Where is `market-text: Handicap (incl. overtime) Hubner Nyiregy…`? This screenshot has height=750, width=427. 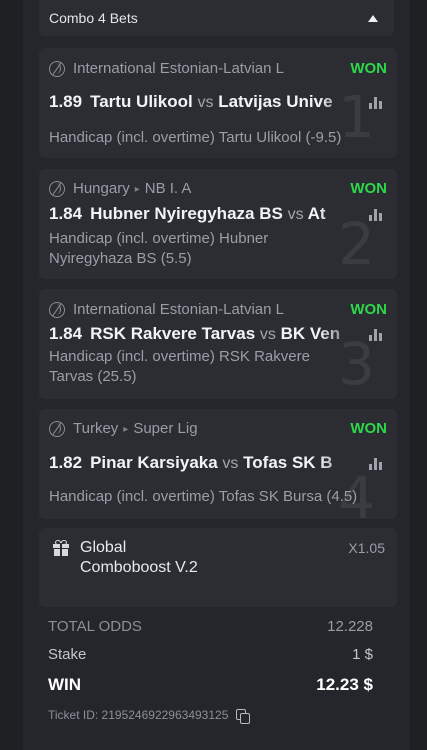 market-text: Handicap (incl. overtime) Hubner Nyiregy… is located at coordinates (159, 248).